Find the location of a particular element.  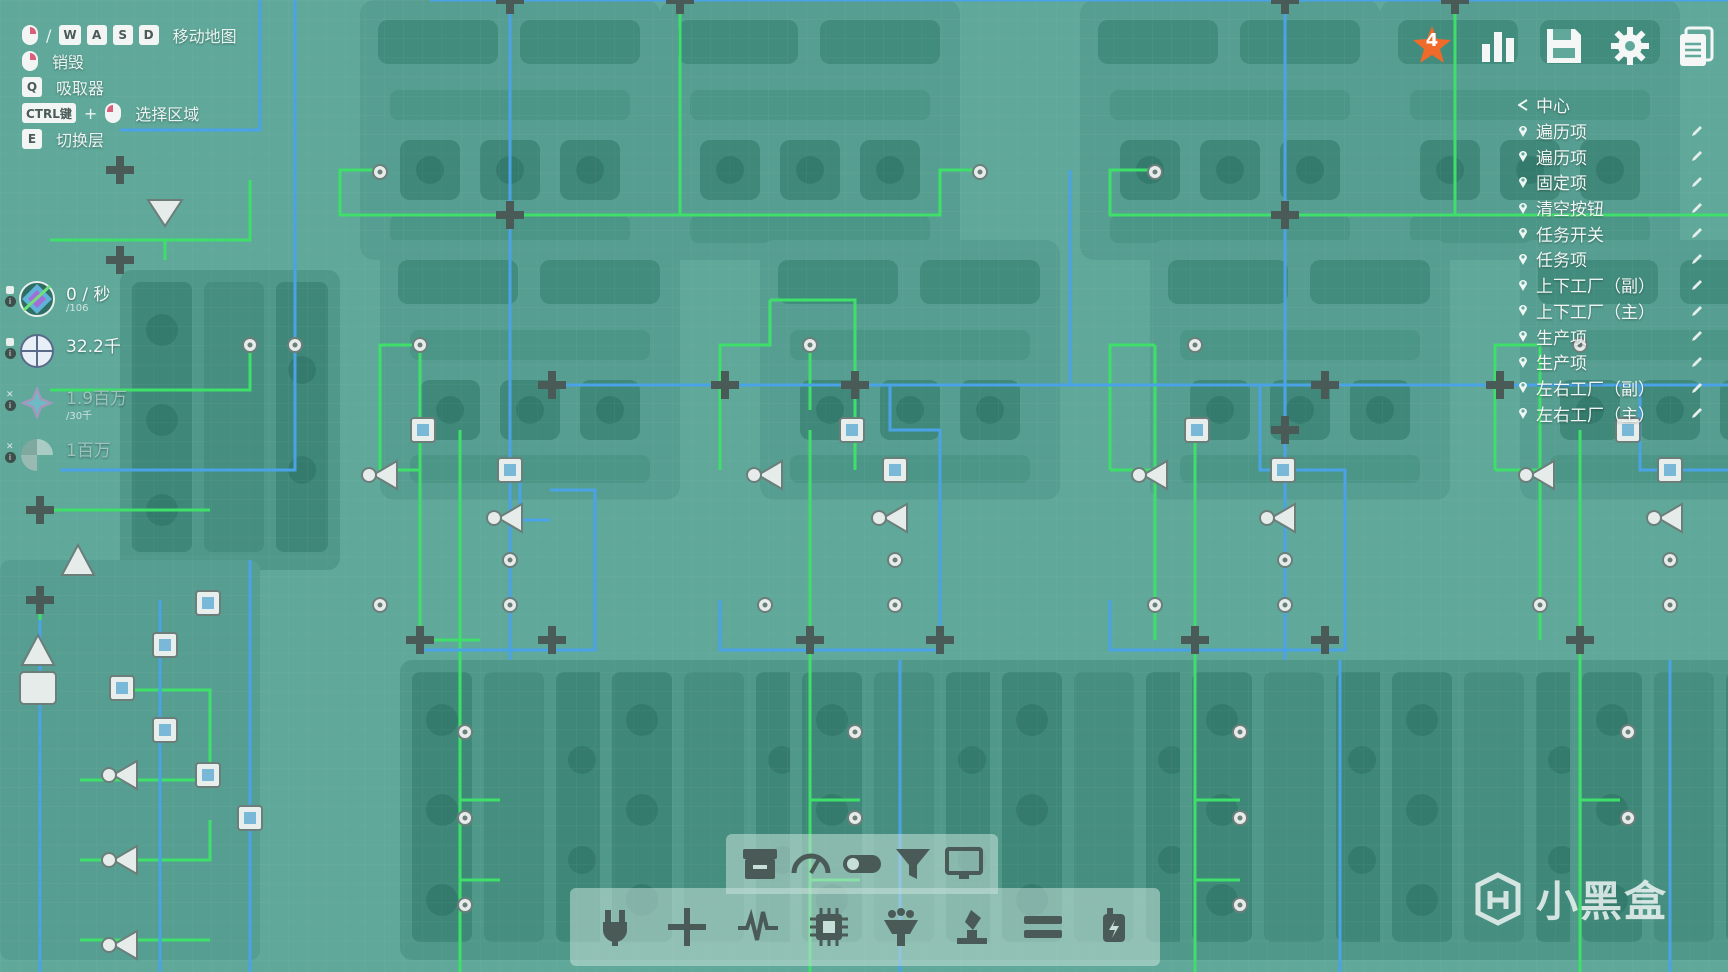

wire-cross-icon is located at coordinates (686, 927).